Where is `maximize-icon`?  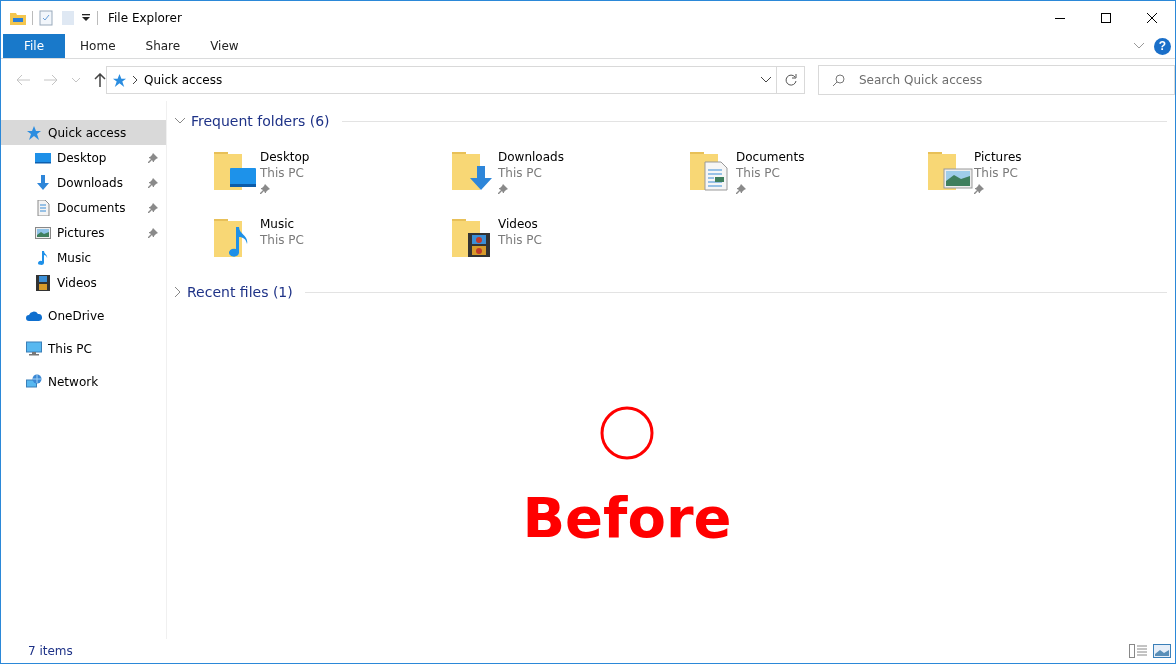
maximize-icon is located at coordinates (1106, 17).